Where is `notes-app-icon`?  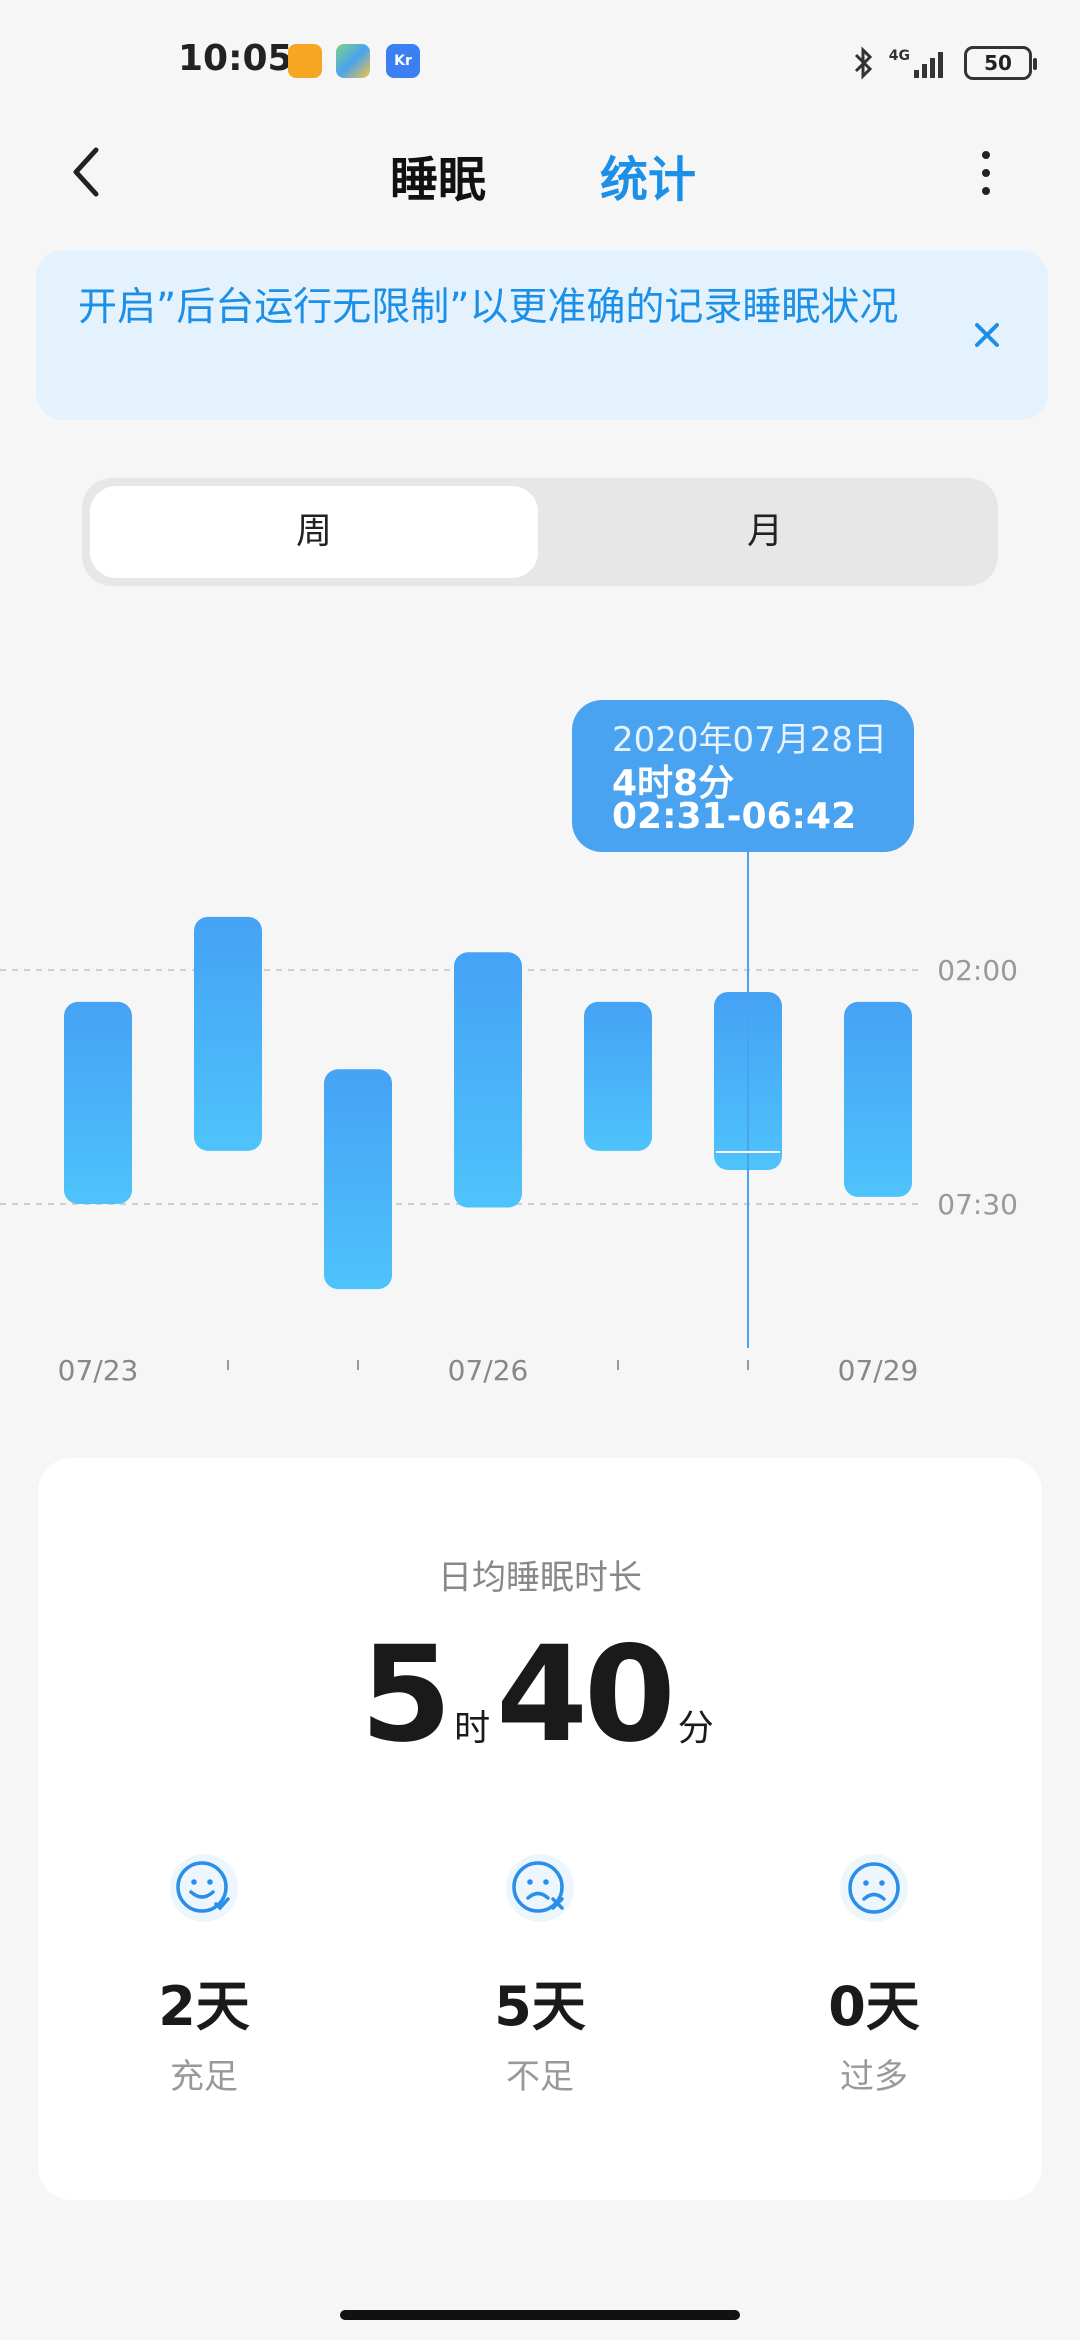
notes-app-icon is located at coordinates (305, 61).